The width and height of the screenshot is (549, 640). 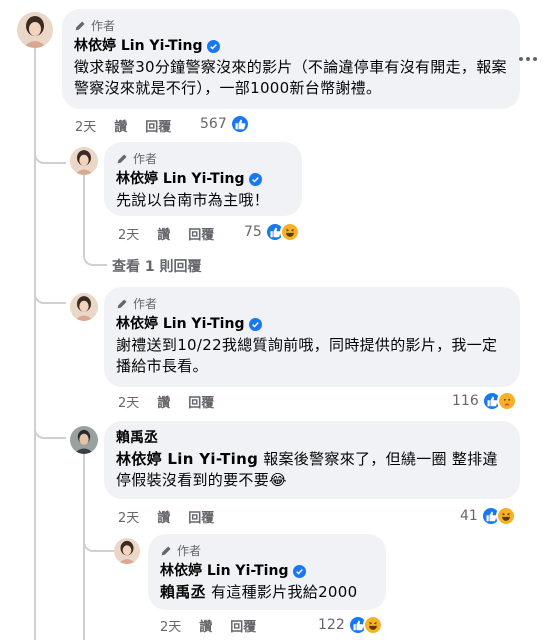 What do you see at coordinates (253, 232) in the screenshot?
I see `reaction-count: 75` at bounding box center [253, 232].